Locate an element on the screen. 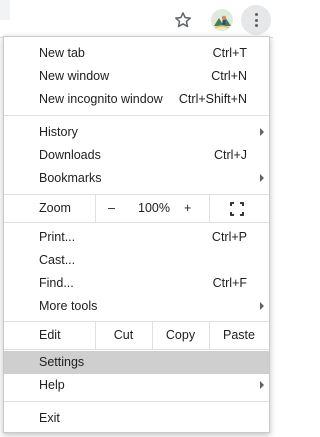  menu-item-label: Exit is located at coordinates (49, 418).